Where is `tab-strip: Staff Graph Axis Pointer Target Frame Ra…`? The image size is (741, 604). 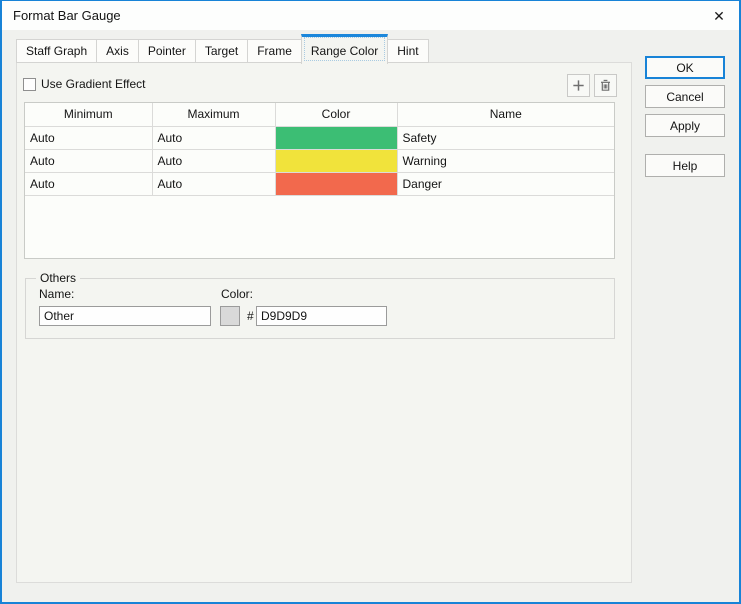
tab-strip: Staff Graph Axis Pointer Target Frame Ra… is located at coordinates (222, 48).